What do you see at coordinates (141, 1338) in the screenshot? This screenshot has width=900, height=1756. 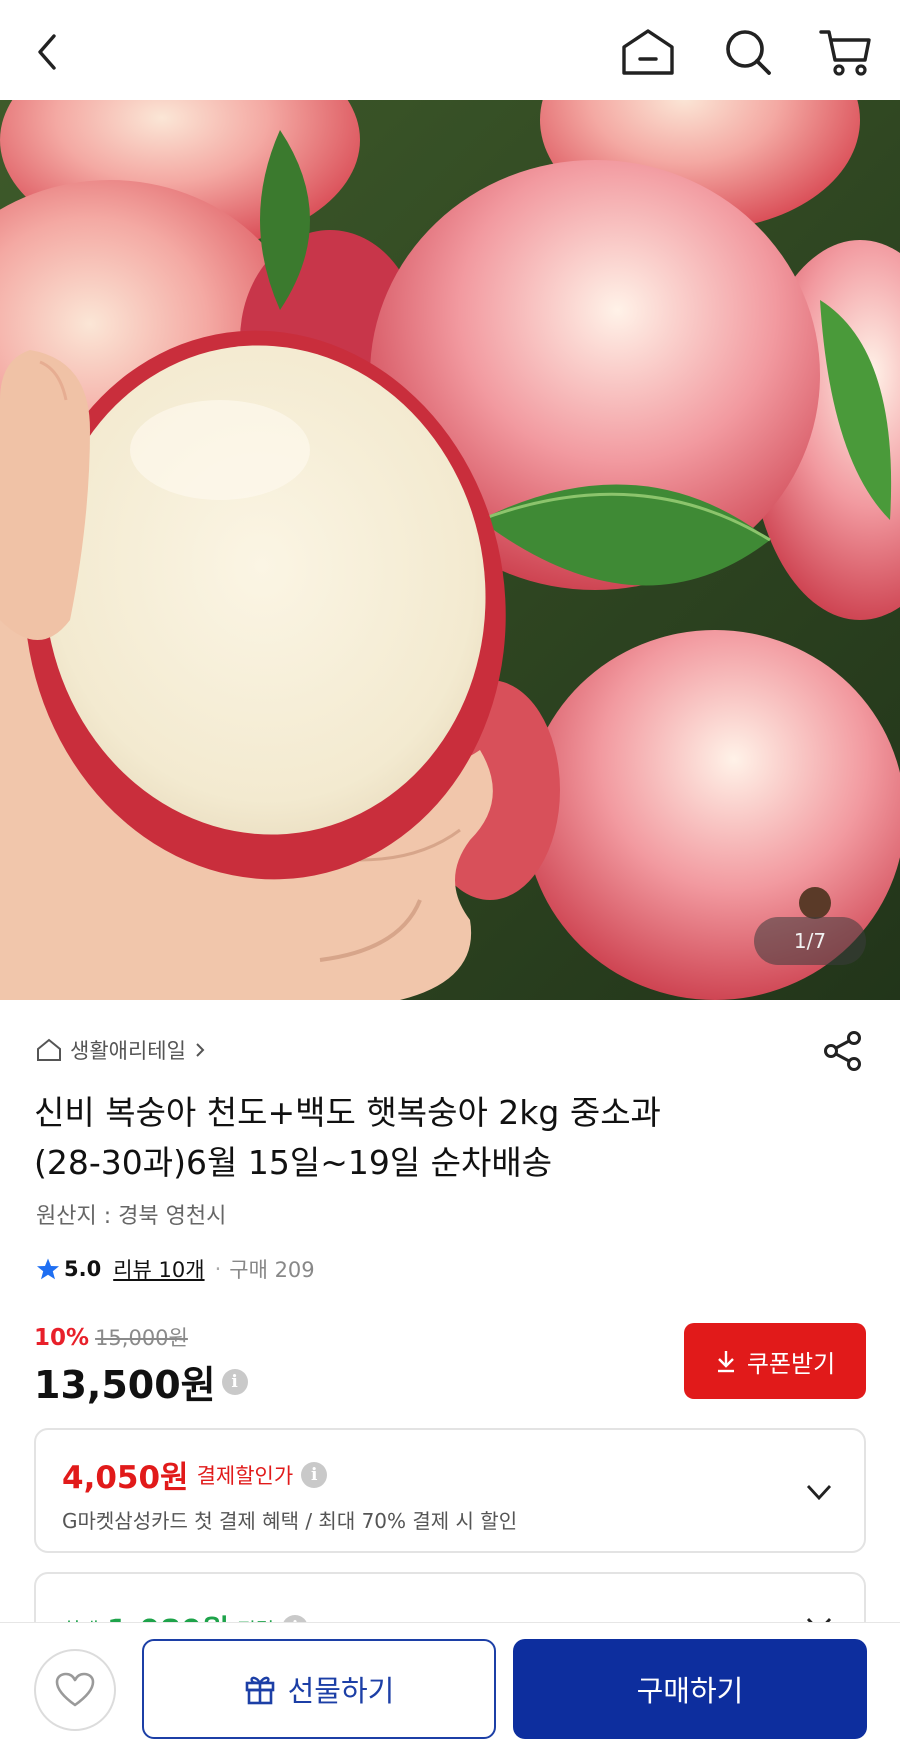 I see `original-price: 15,000원` at bounding box center [141, 1338].